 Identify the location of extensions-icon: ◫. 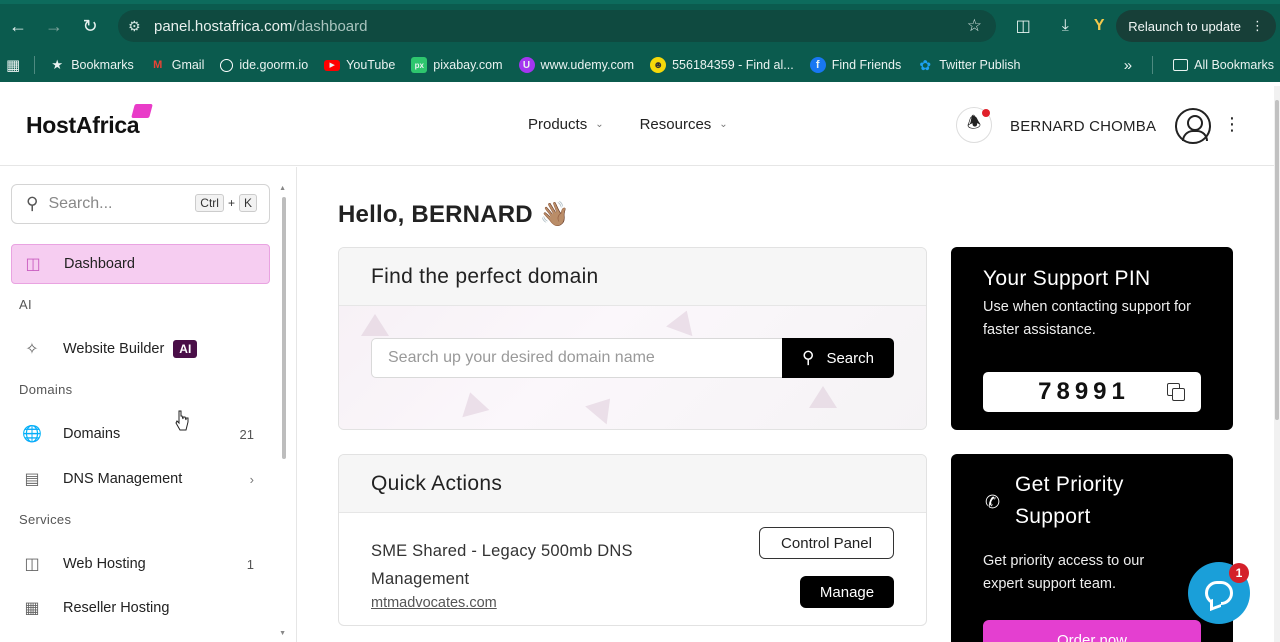
(1023, 26).